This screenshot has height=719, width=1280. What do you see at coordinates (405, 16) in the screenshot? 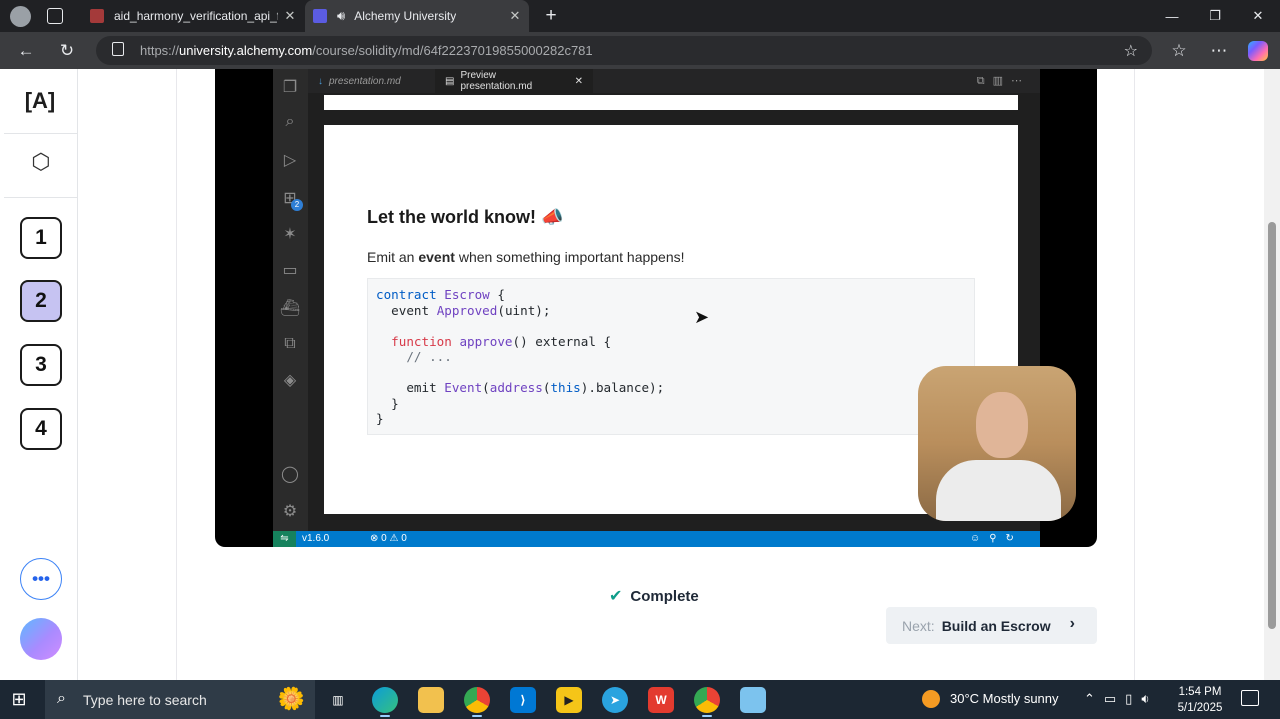
I see `tab-title: Alchemy University` at bounding box center [405, 16].